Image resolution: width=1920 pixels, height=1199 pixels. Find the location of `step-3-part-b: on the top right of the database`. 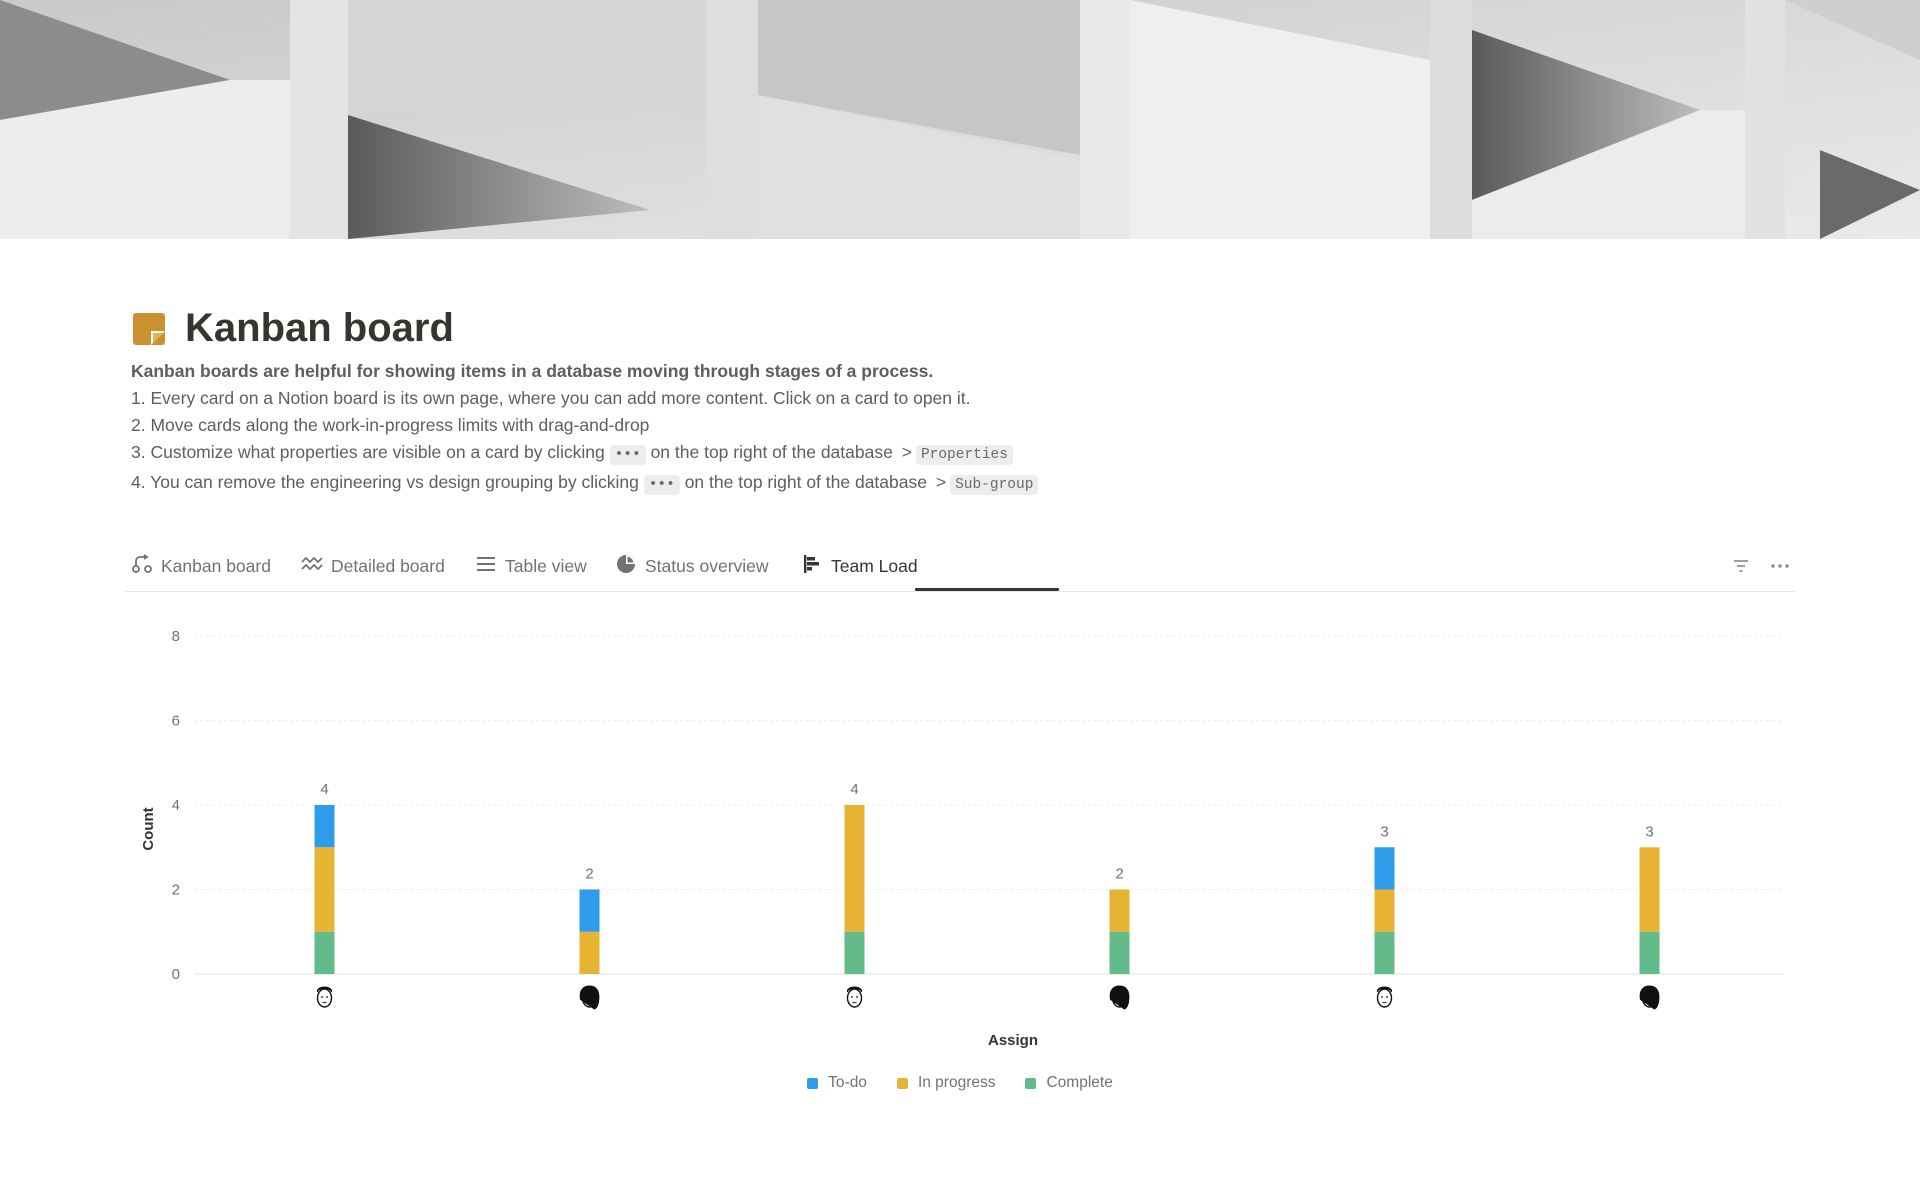

step-3-part-b: on the top right of the database is located at coordinates (771, 452).